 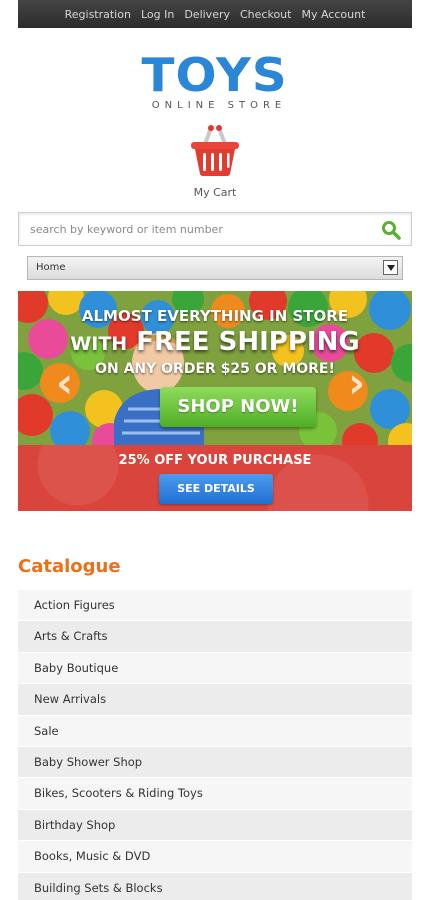 I want to click on catalogue-title: Catalogue, so click(x=69, y=566).